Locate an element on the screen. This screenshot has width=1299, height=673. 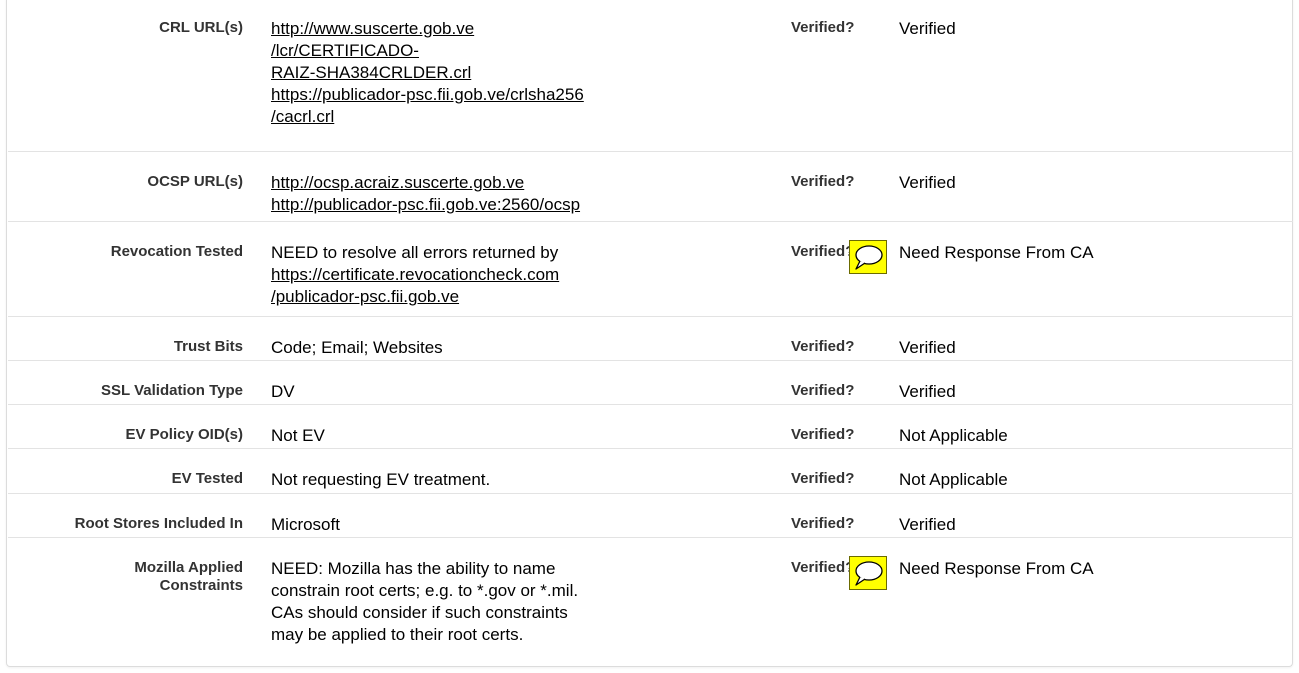
ssl-validation-type-value: DV is located at coordinates (283, 391).